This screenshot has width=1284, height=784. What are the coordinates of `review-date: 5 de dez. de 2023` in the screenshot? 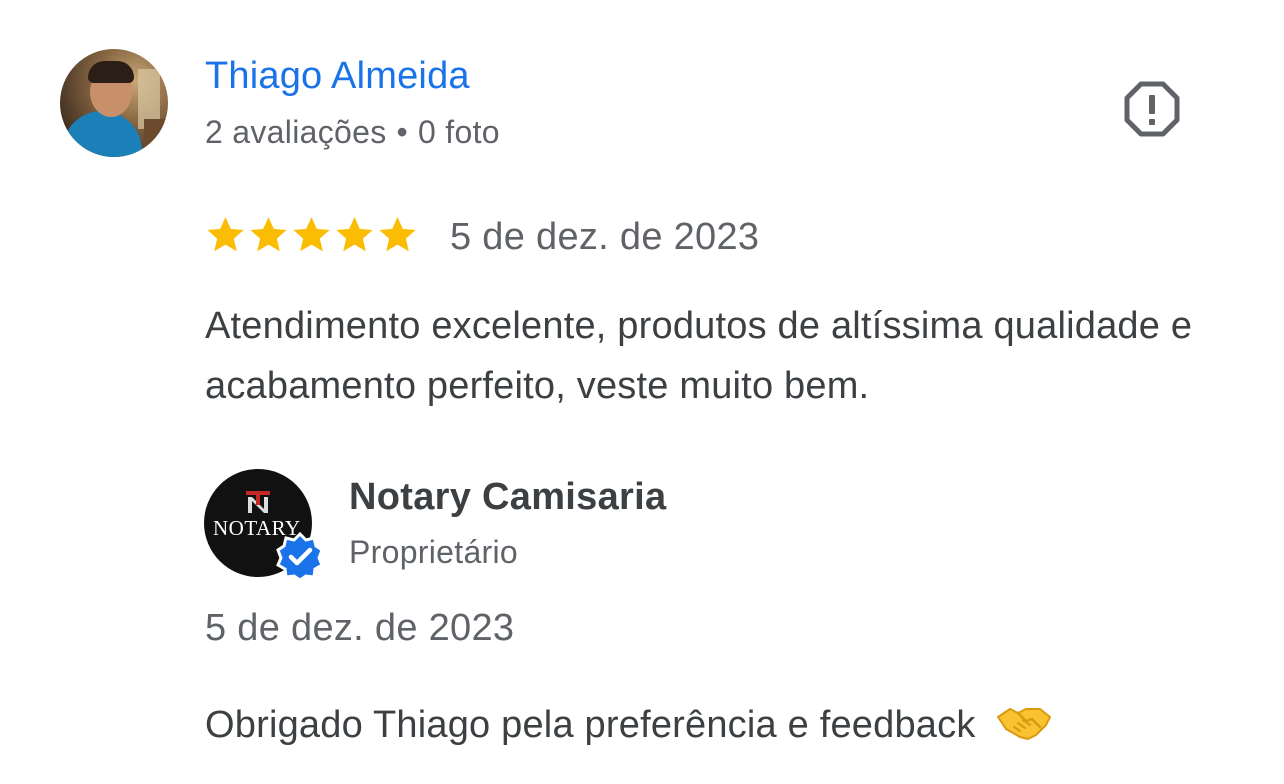 It's located at (605, 237).